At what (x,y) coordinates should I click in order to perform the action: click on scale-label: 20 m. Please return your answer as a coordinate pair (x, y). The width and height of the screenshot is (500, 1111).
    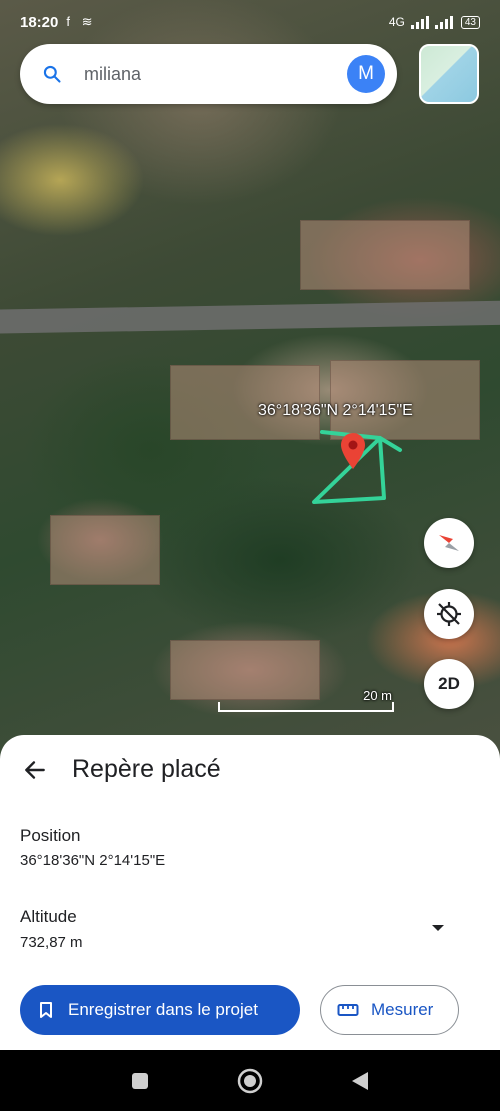
    Looking at the image, I should click on (377, 695).